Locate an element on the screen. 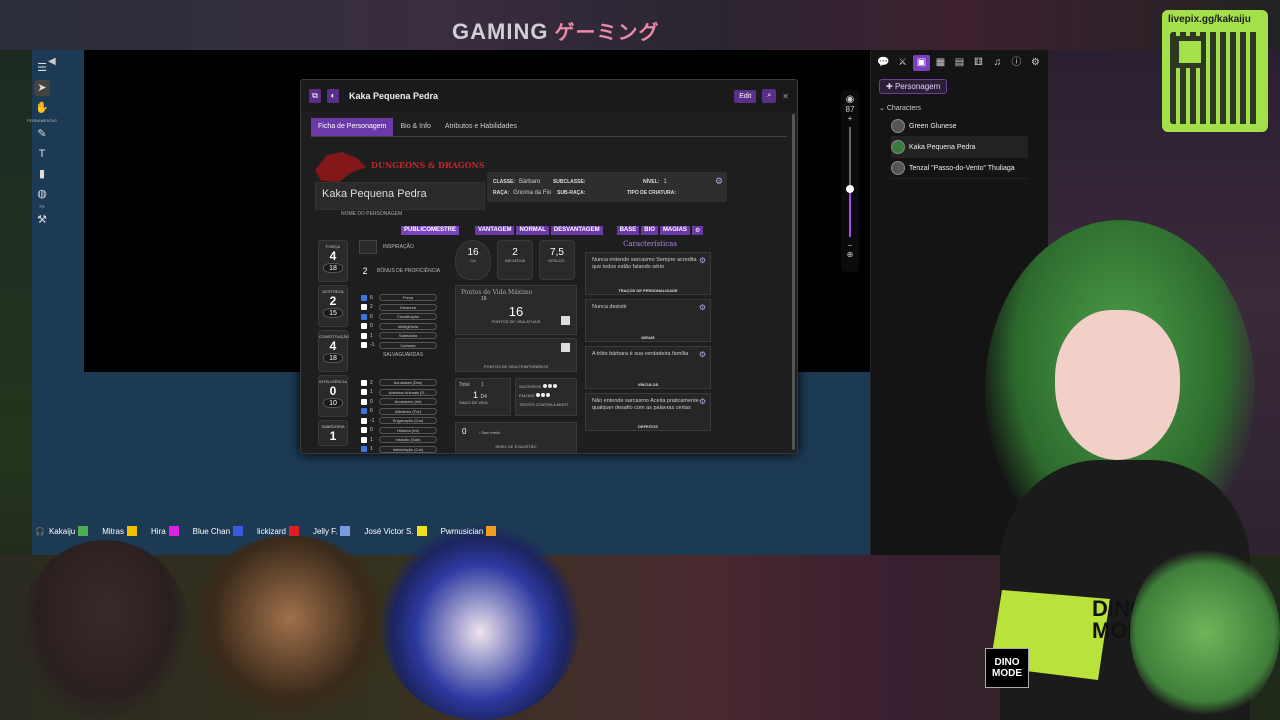 The width and height of the screenshot is (1280, 720). attribute-destreza: DESTREZA 2 15 is located at coordinates (333, 306).